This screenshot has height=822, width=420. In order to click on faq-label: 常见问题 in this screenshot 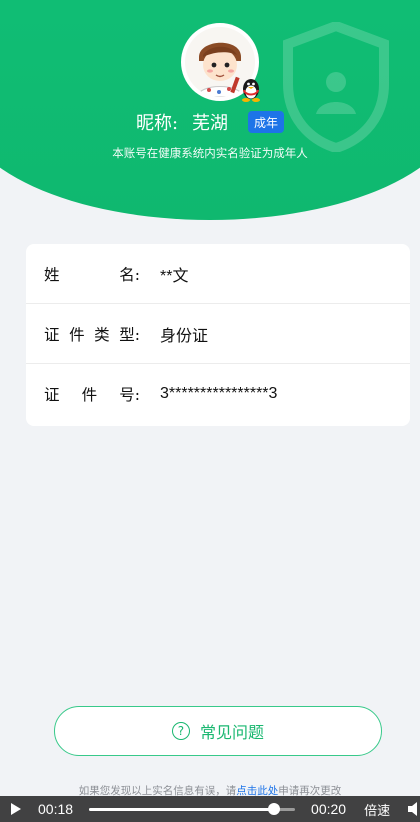, I will do `click(231, 732)`.